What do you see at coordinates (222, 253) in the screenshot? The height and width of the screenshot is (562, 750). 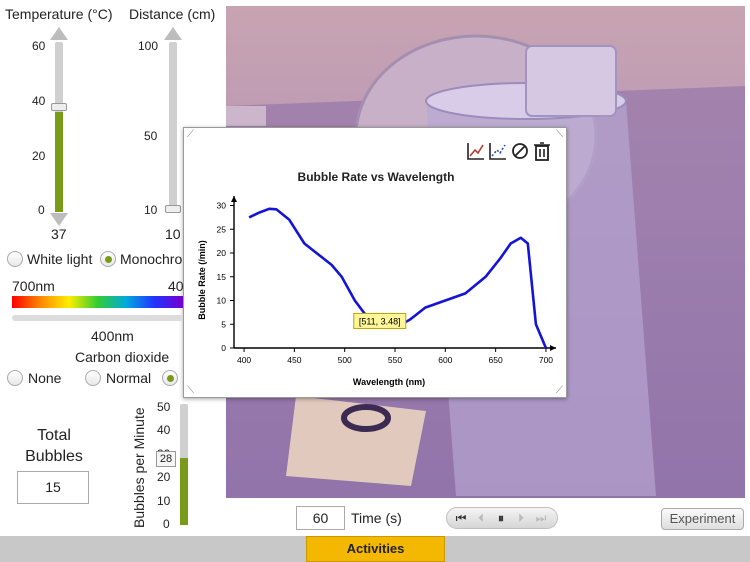 I see `y-tick-label: 20` at bounding box center [222, 253].